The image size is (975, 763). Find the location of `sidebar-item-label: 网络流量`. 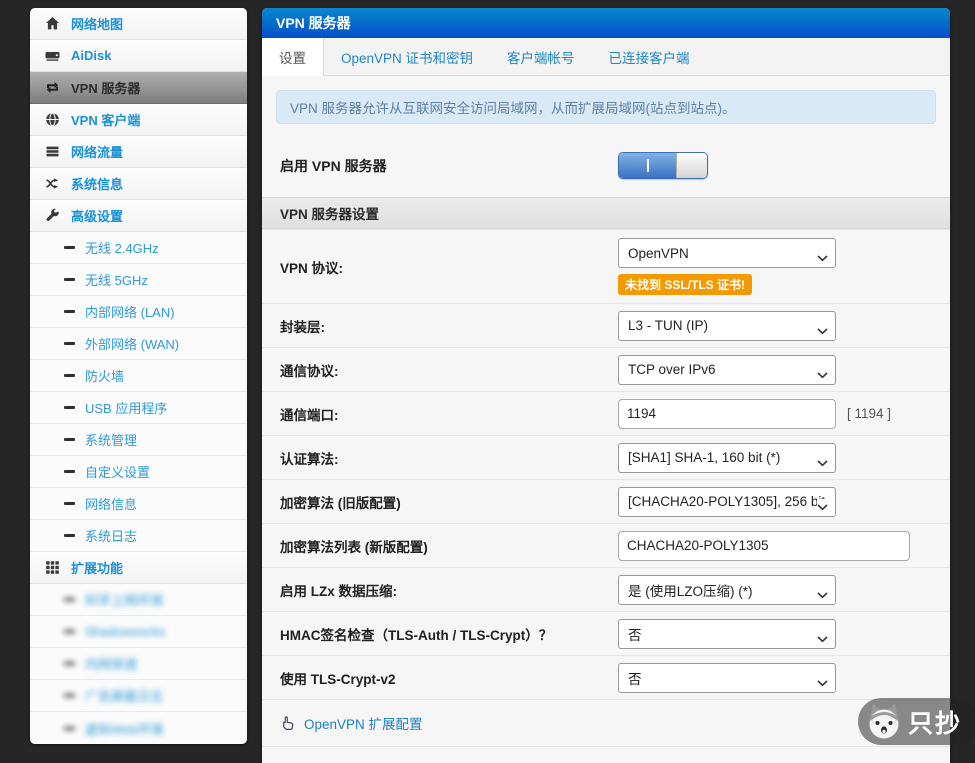

sidebar-item-label: 网络流量 is located at coordinates (97, 152).